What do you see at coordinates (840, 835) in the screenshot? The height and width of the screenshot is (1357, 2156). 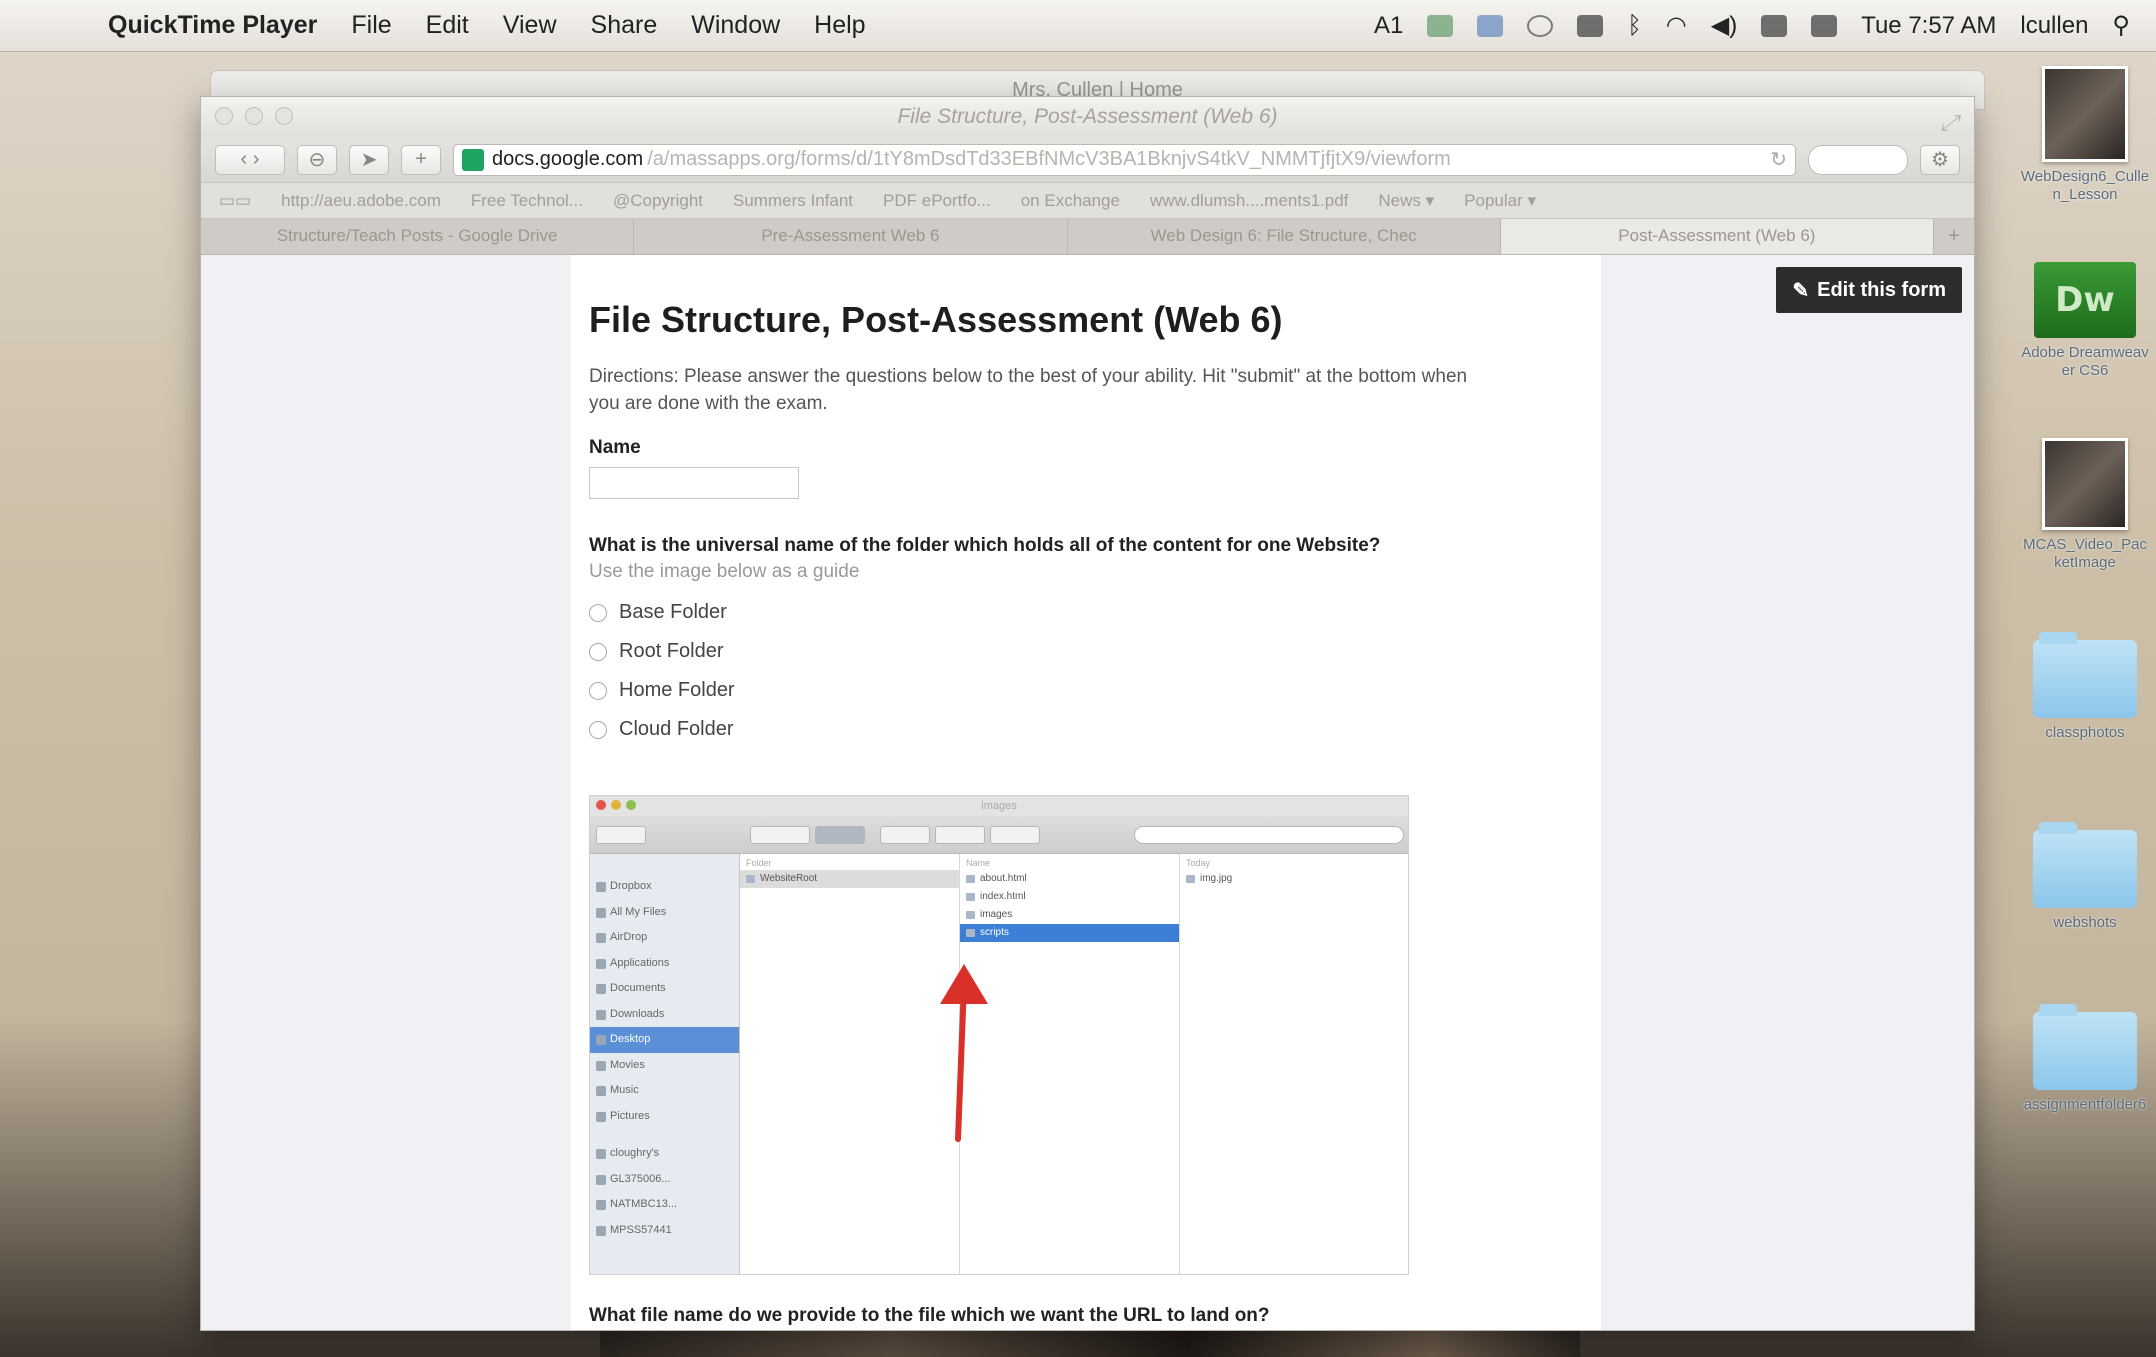 I see `finder-column-view-button` at bounding box center [840, 835].